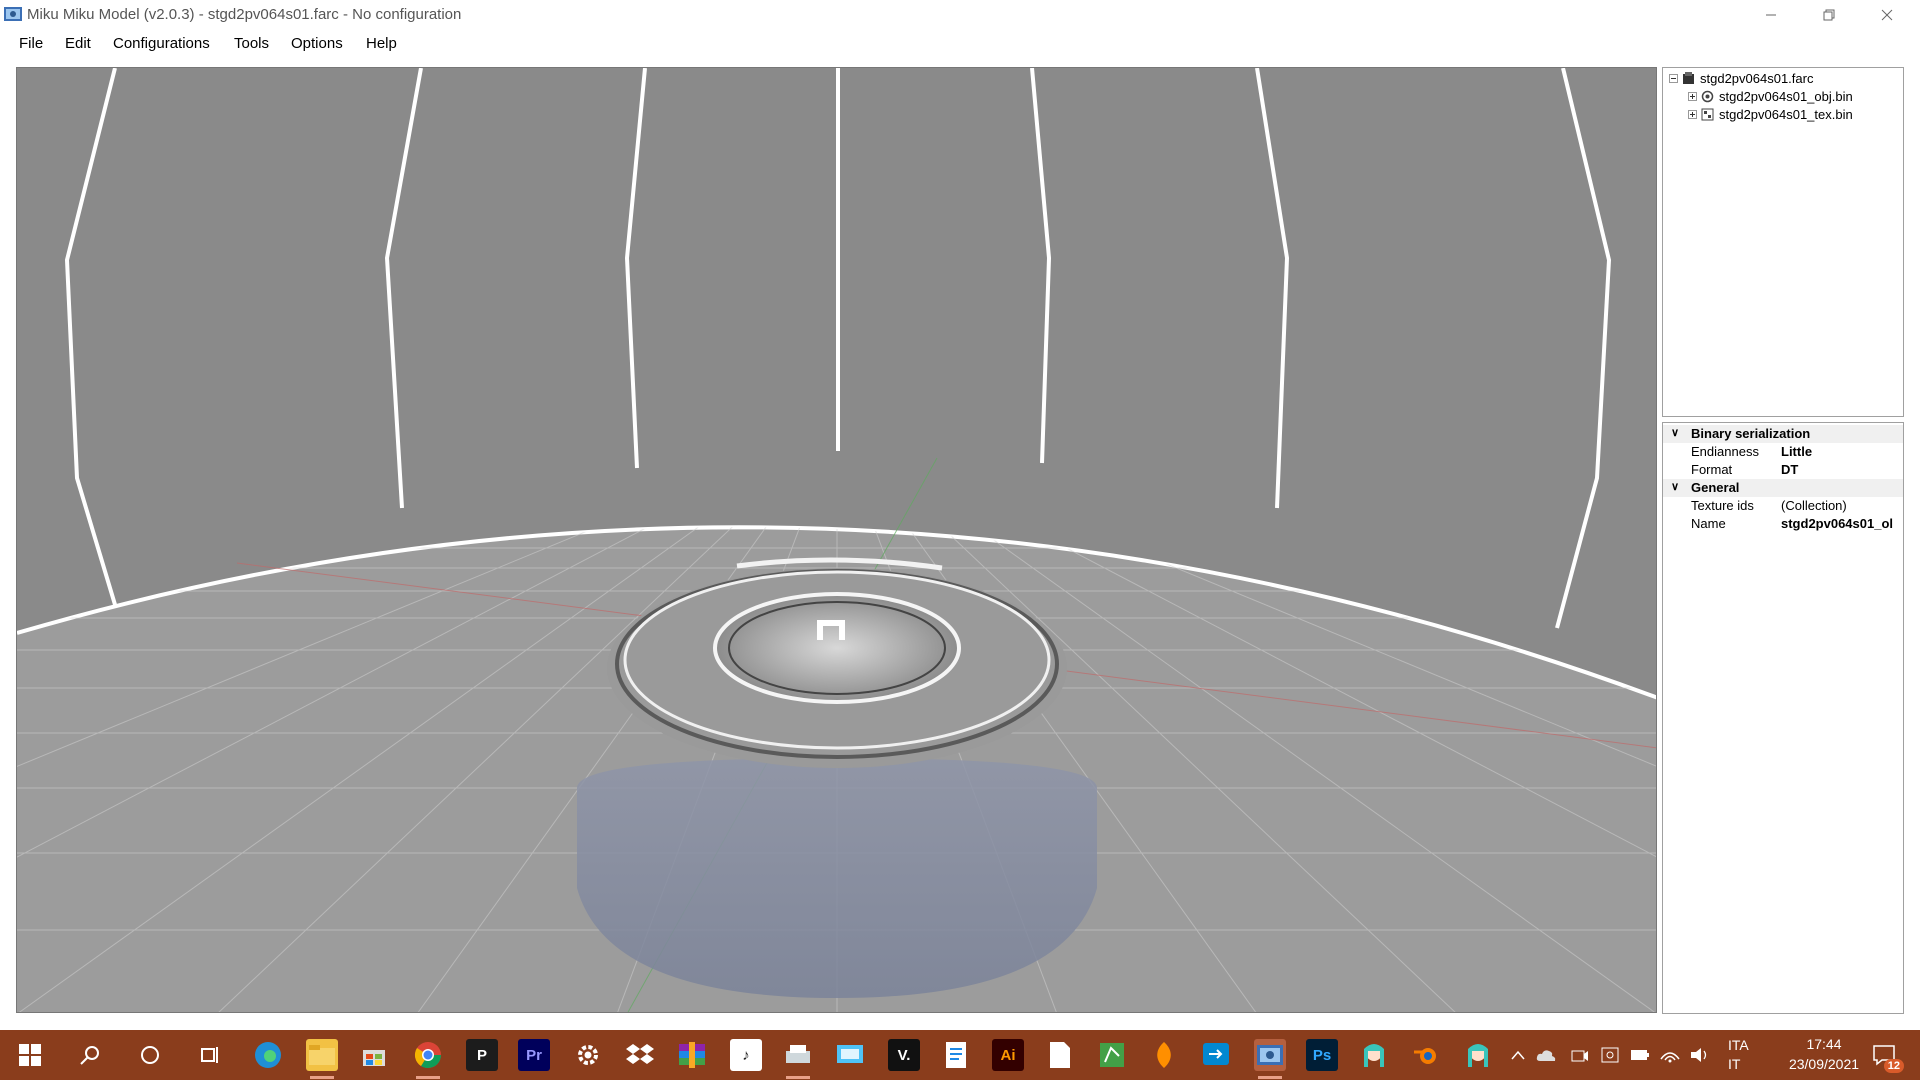  Describe the element at coordinates (837, 648) in the screenshot. I see `center-disc` at that location.